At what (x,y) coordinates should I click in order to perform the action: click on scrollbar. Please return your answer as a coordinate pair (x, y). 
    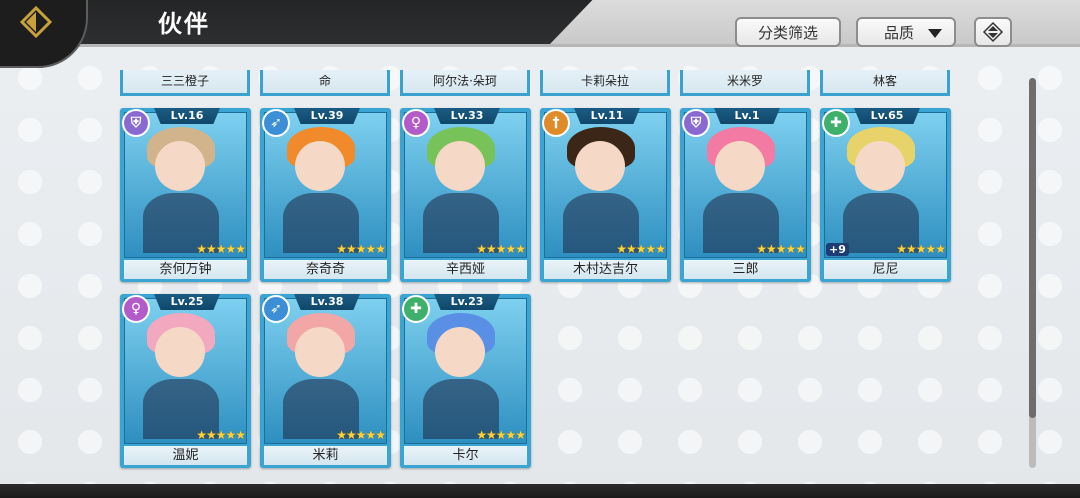
    Looking at the image, I should click on (1032, 273).